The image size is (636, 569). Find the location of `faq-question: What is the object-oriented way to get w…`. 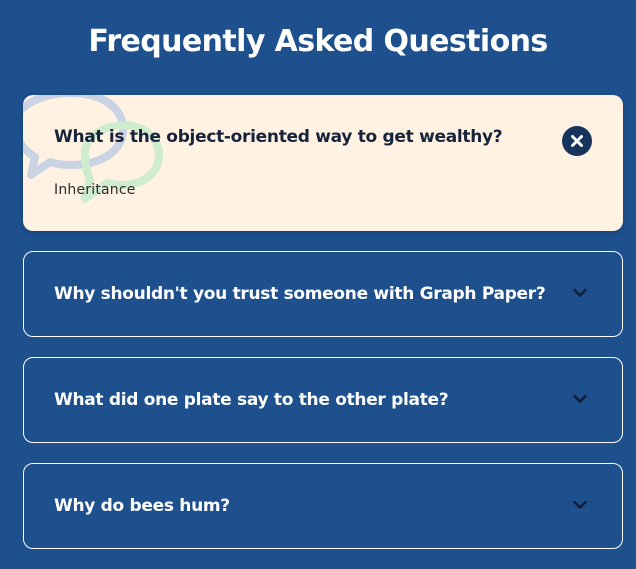

faq-question: What is the object-oriented way to get w… is located at coordinates (278, 137).